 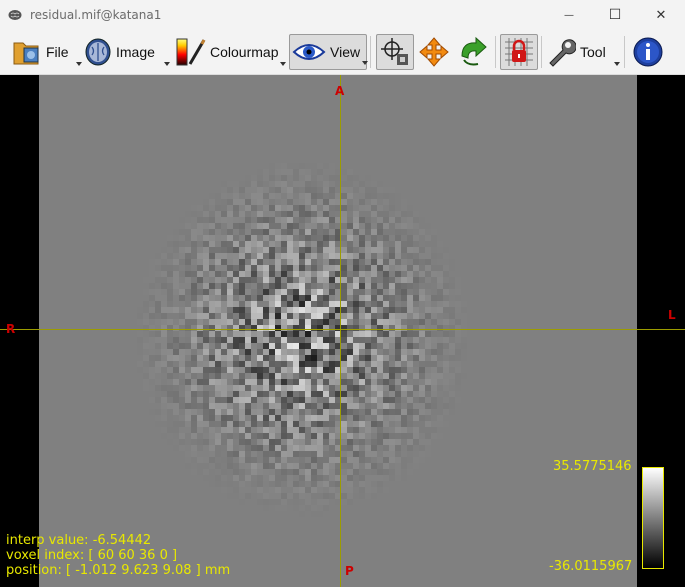 I want to click on orientation-posterior: P, so click(x=349, y=571).